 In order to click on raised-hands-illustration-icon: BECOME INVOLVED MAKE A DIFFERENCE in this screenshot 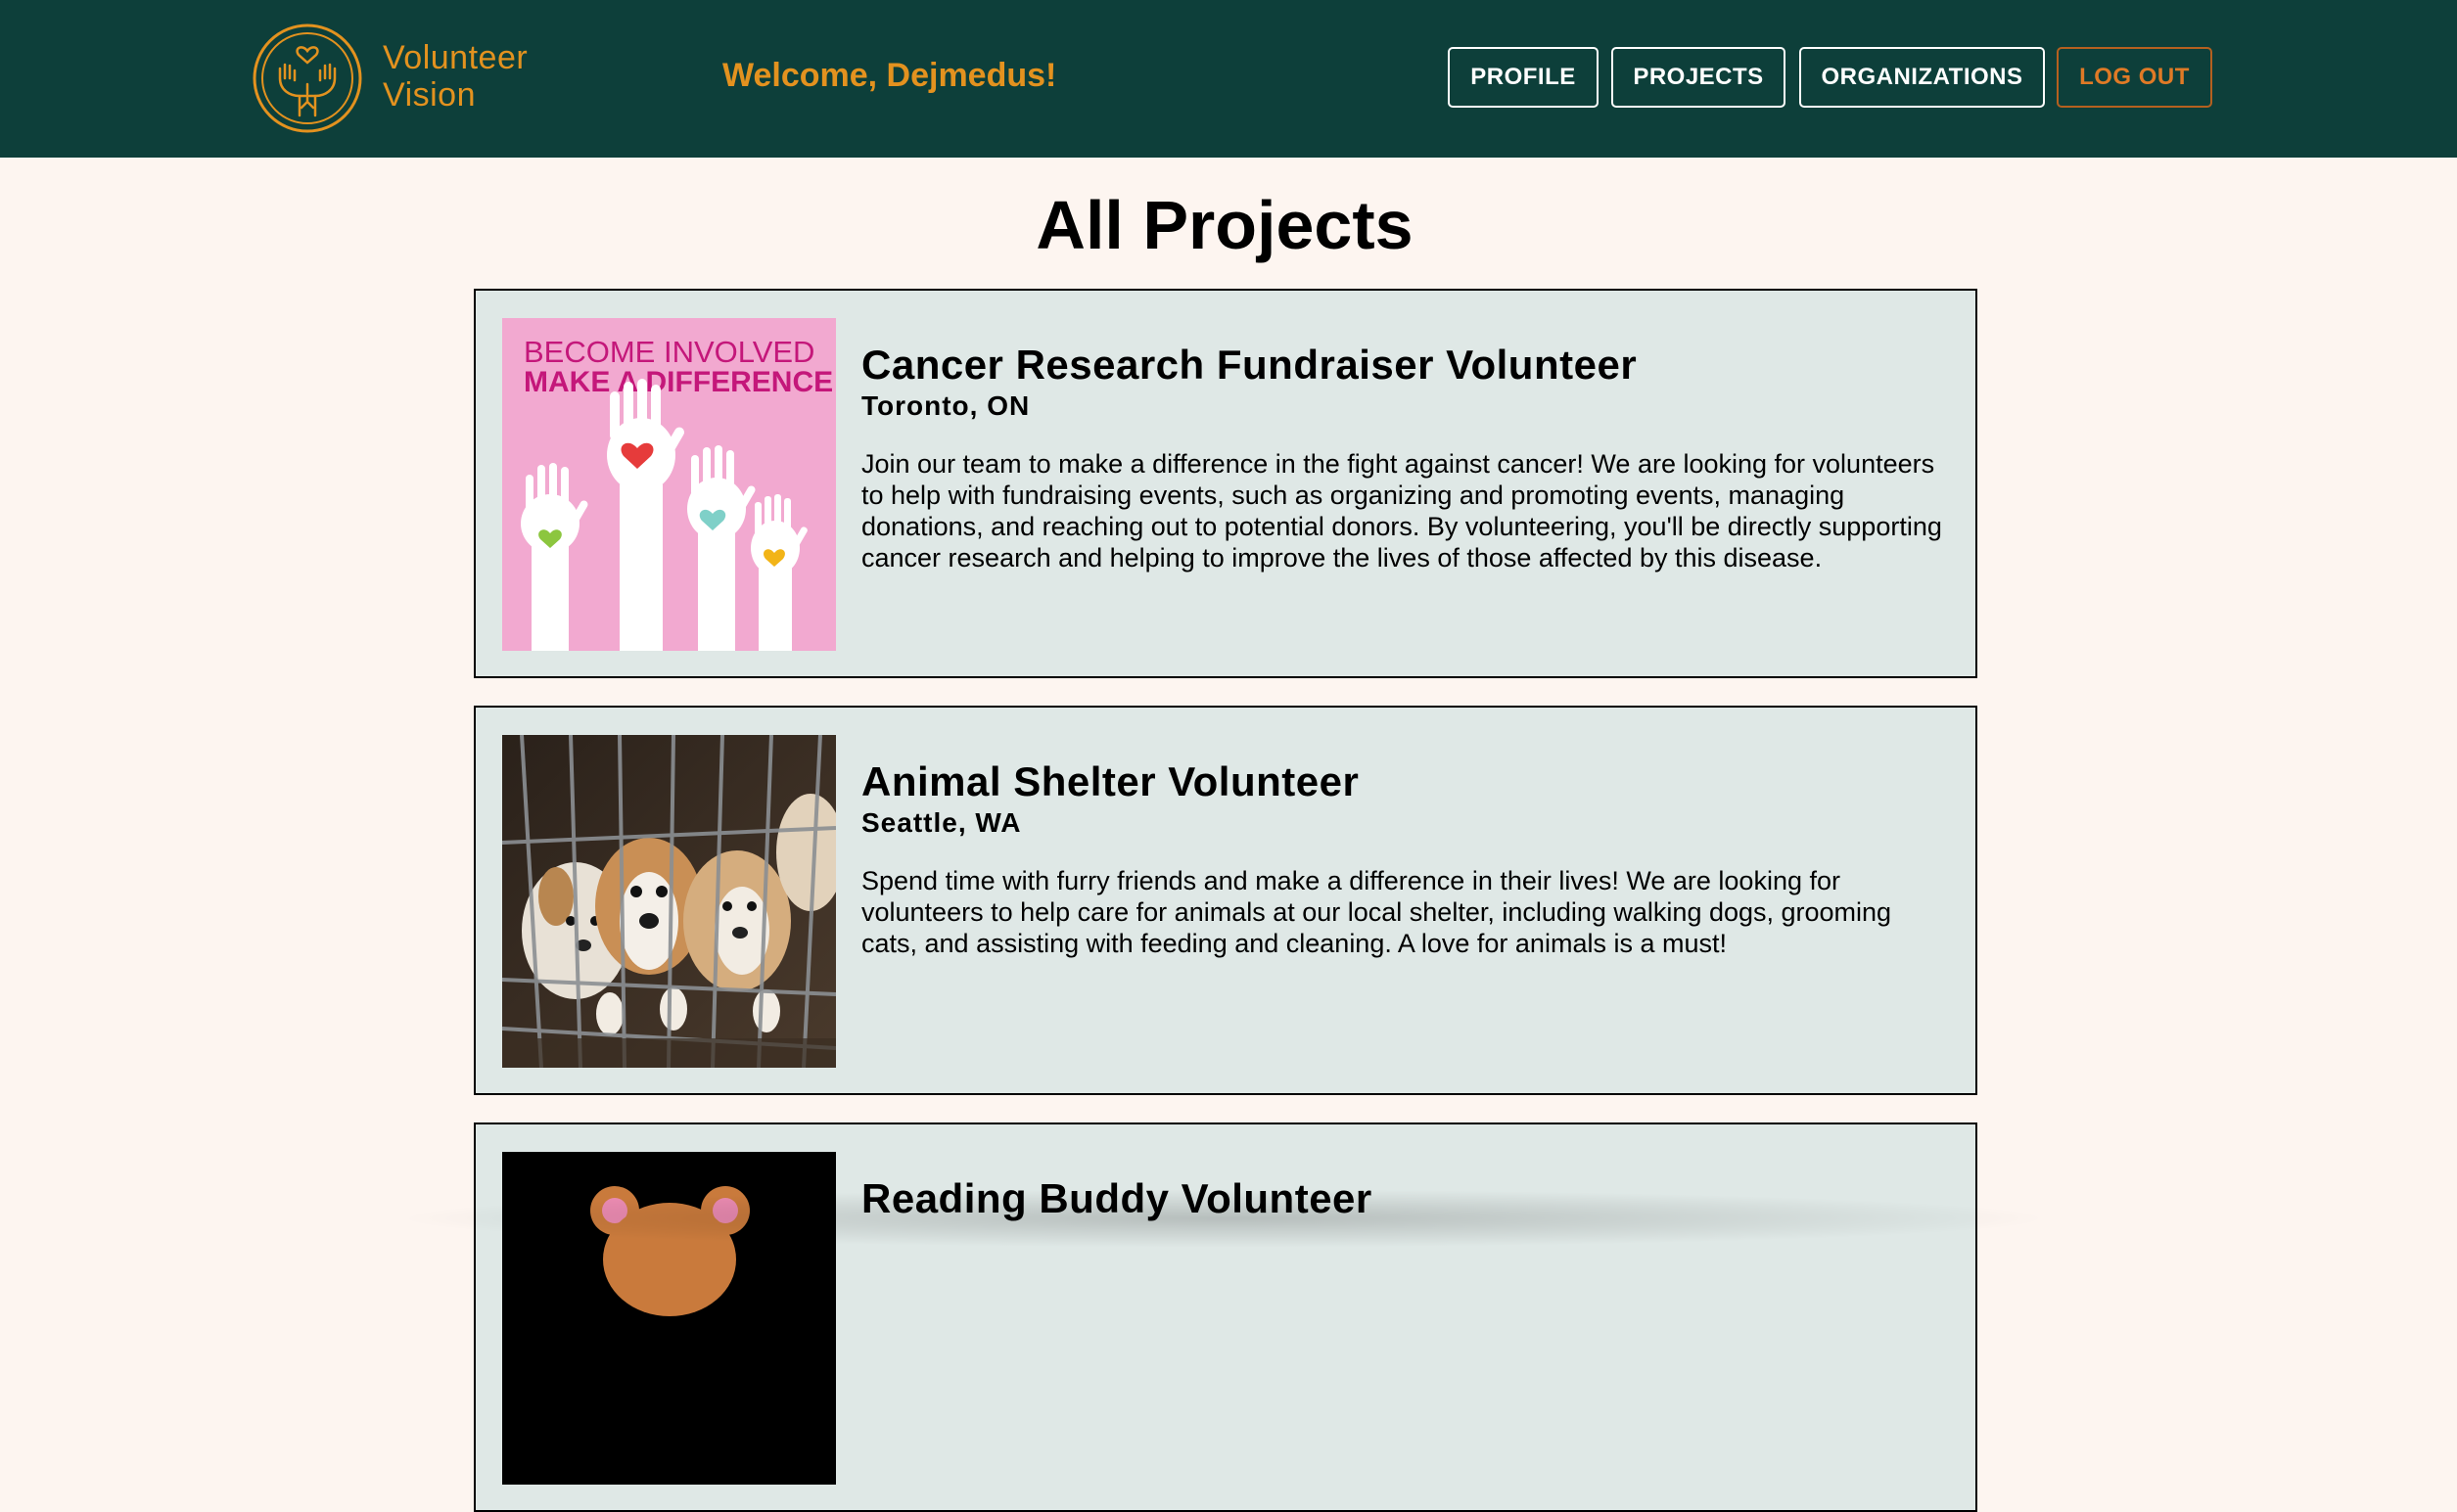, I will do `click(669, 484)`.